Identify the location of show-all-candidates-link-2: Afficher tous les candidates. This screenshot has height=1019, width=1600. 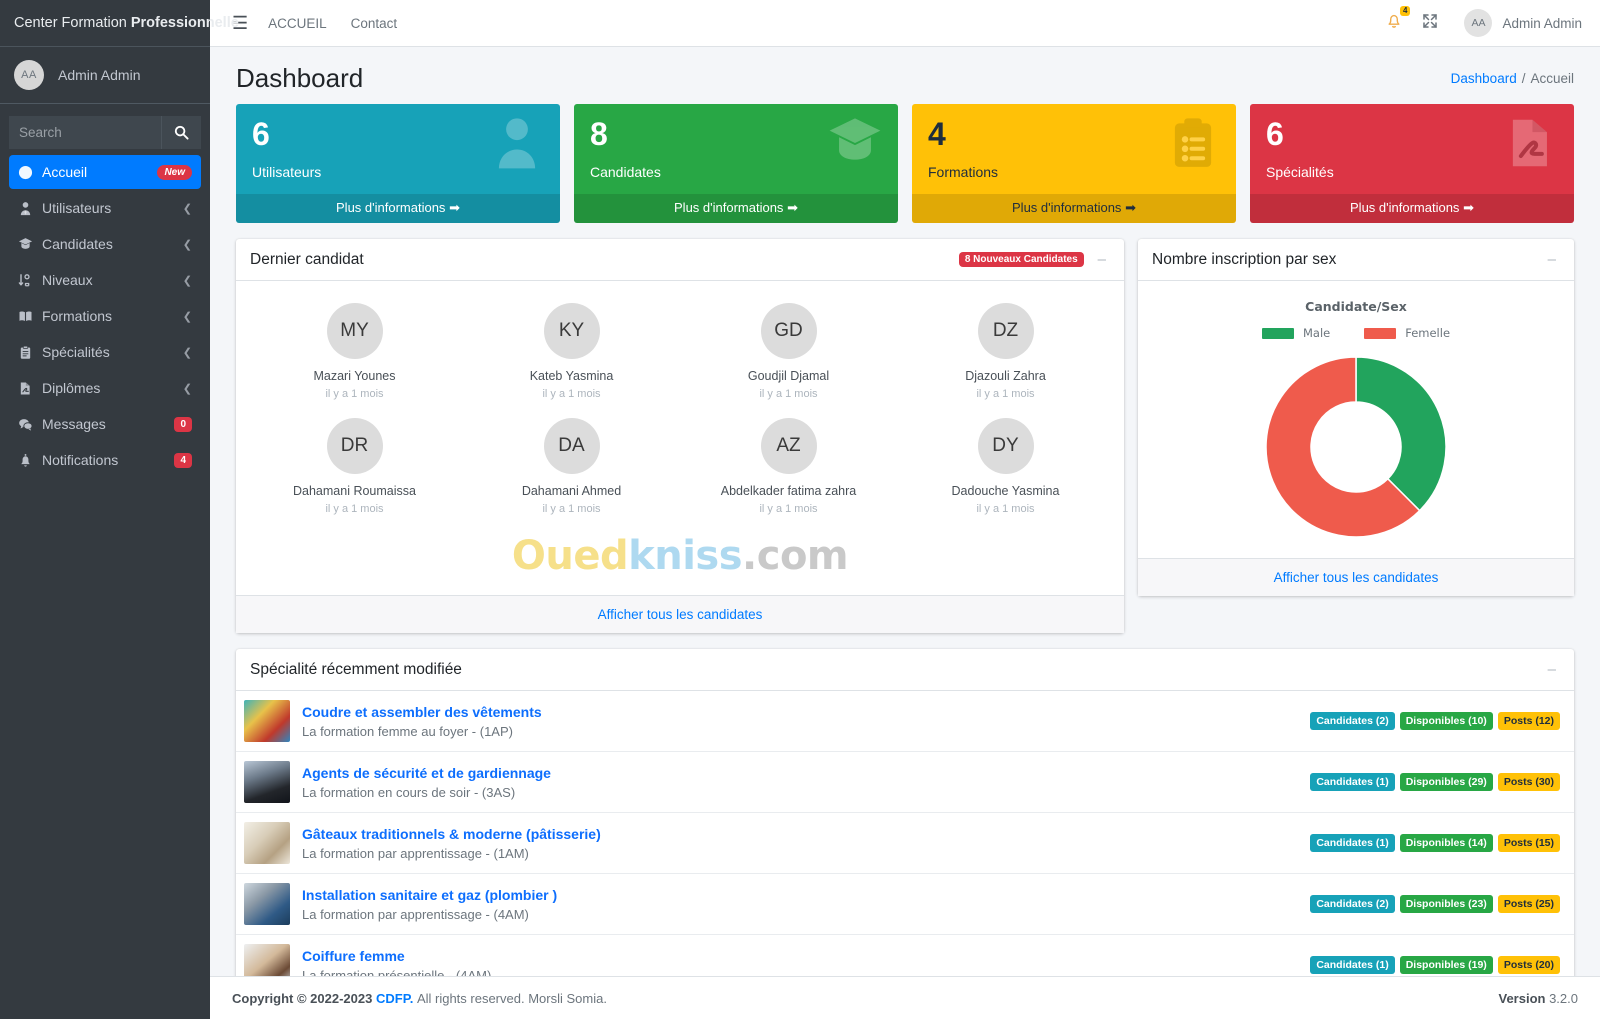
(1356, 577).